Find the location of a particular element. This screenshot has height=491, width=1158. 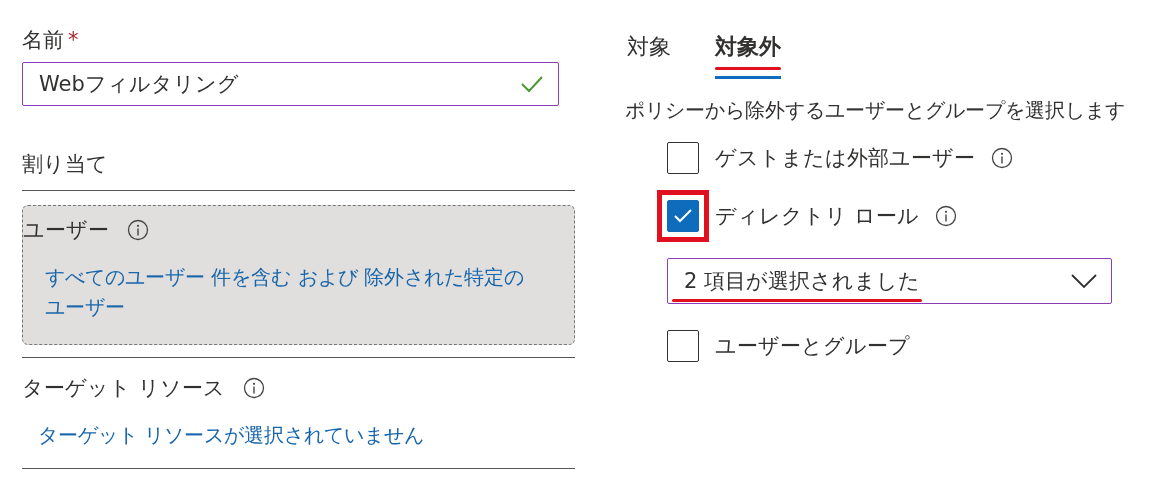

tab: 対象外 is located at coordinates (748, 55).